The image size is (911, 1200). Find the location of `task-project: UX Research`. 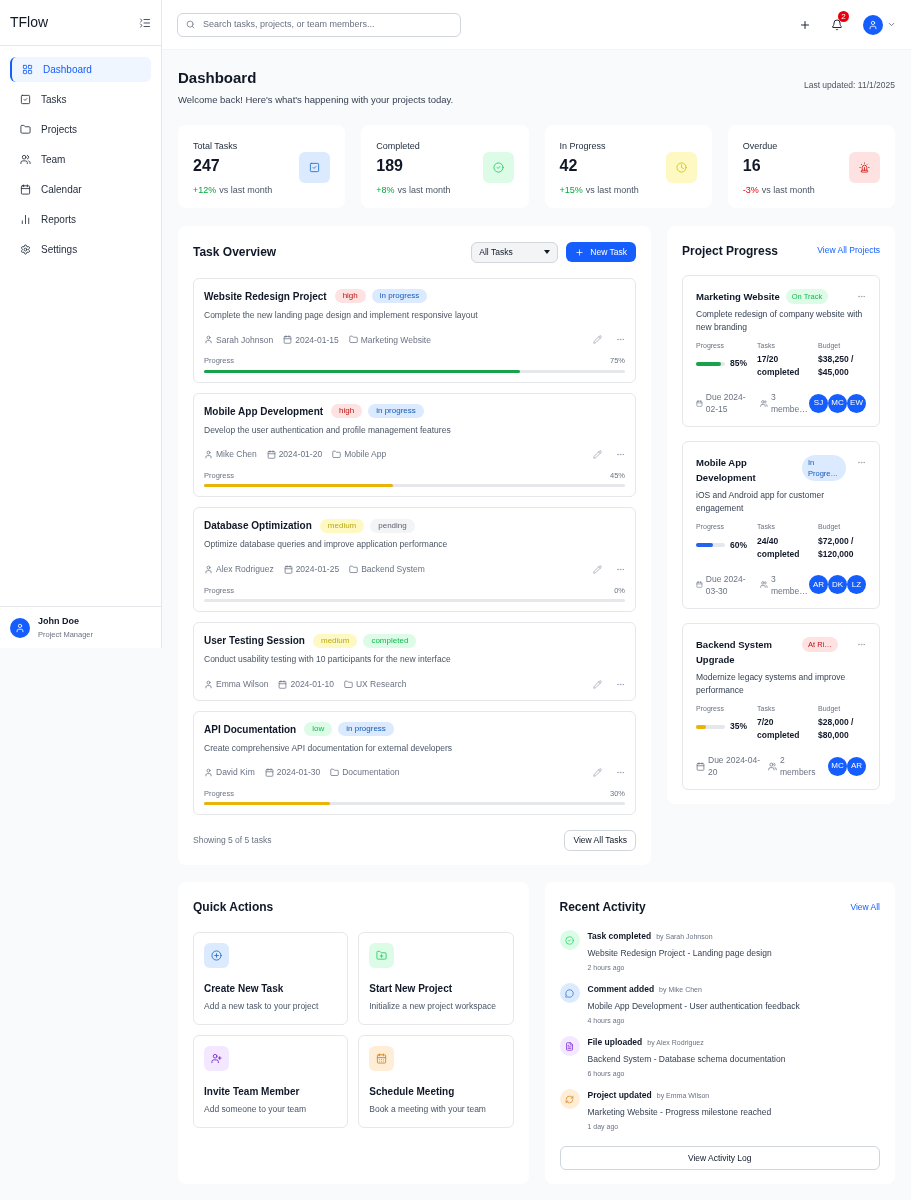

task-project: UX Research is located at coordinates (381, 684).